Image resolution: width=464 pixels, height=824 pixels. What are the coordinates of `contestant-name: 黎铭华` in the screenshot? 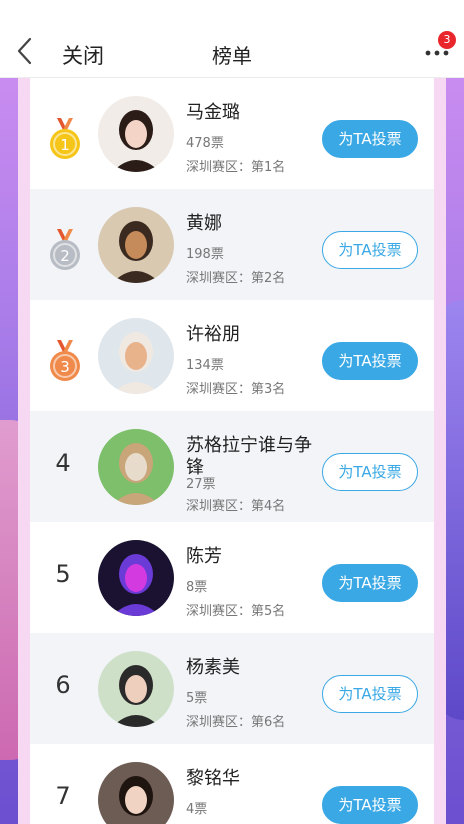 It's located at (213, 778).